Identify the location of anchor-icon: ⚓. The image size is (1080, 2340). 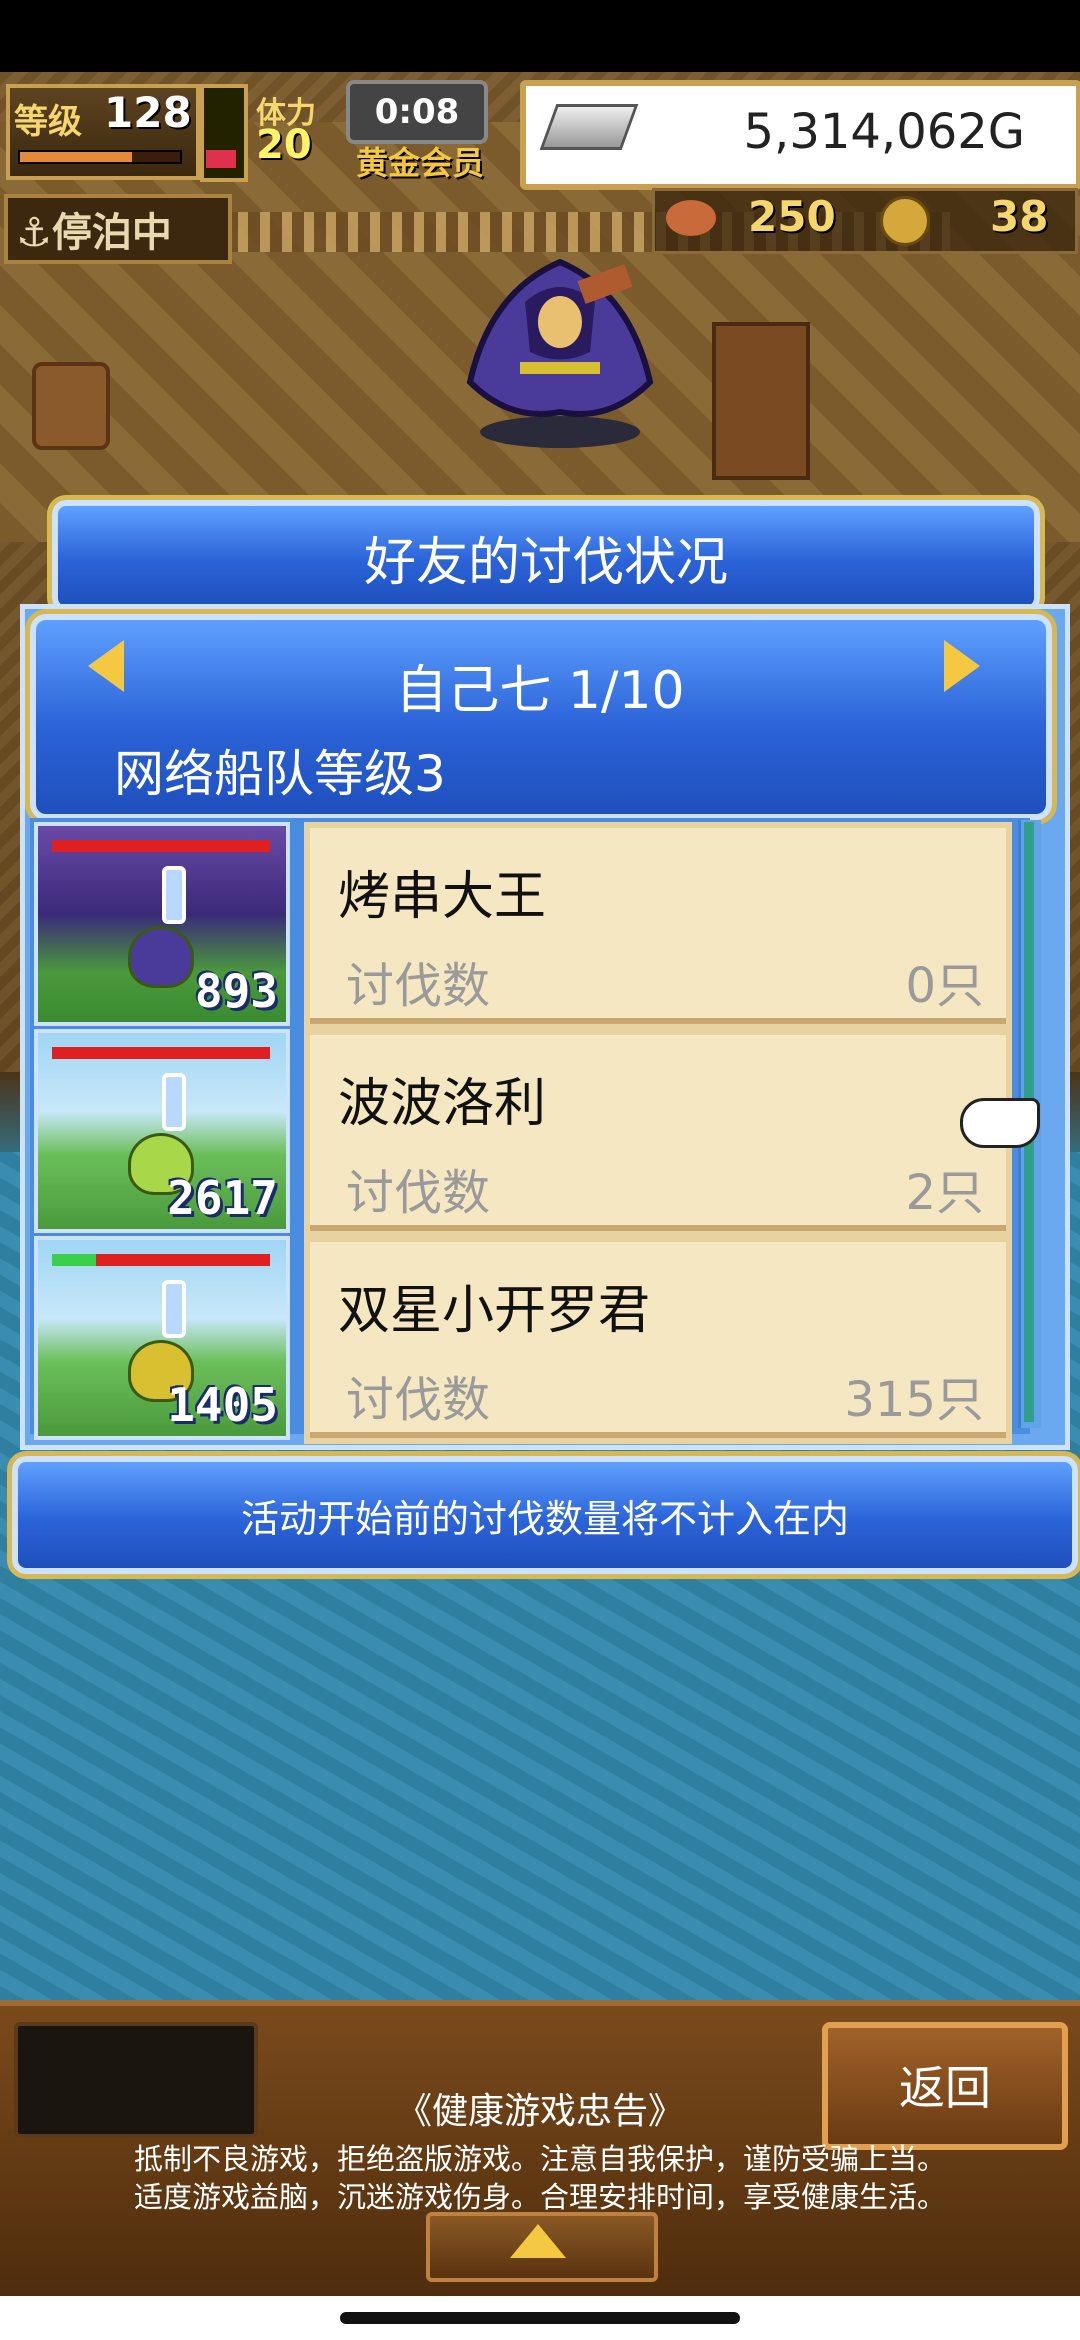
(34, 233).